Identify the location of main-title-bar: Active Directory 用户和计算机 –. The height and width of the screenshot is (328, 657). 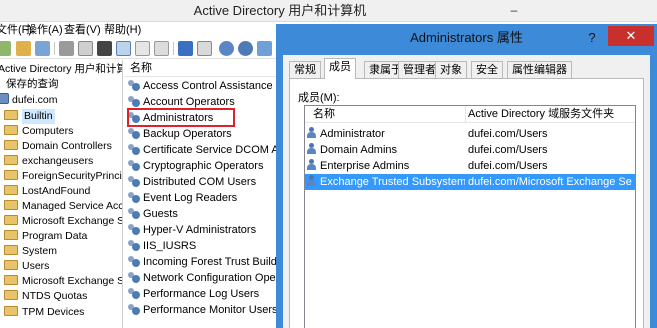
(328, 11).